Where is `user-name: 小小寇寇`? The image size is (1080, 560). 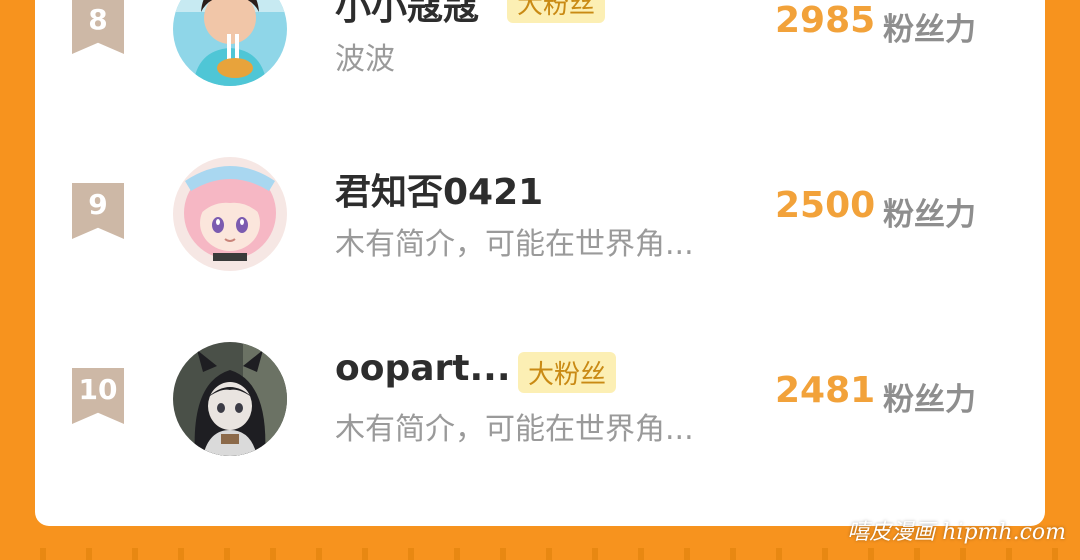
user-name: 小小寇寇 is located at coordinates (407, 15).